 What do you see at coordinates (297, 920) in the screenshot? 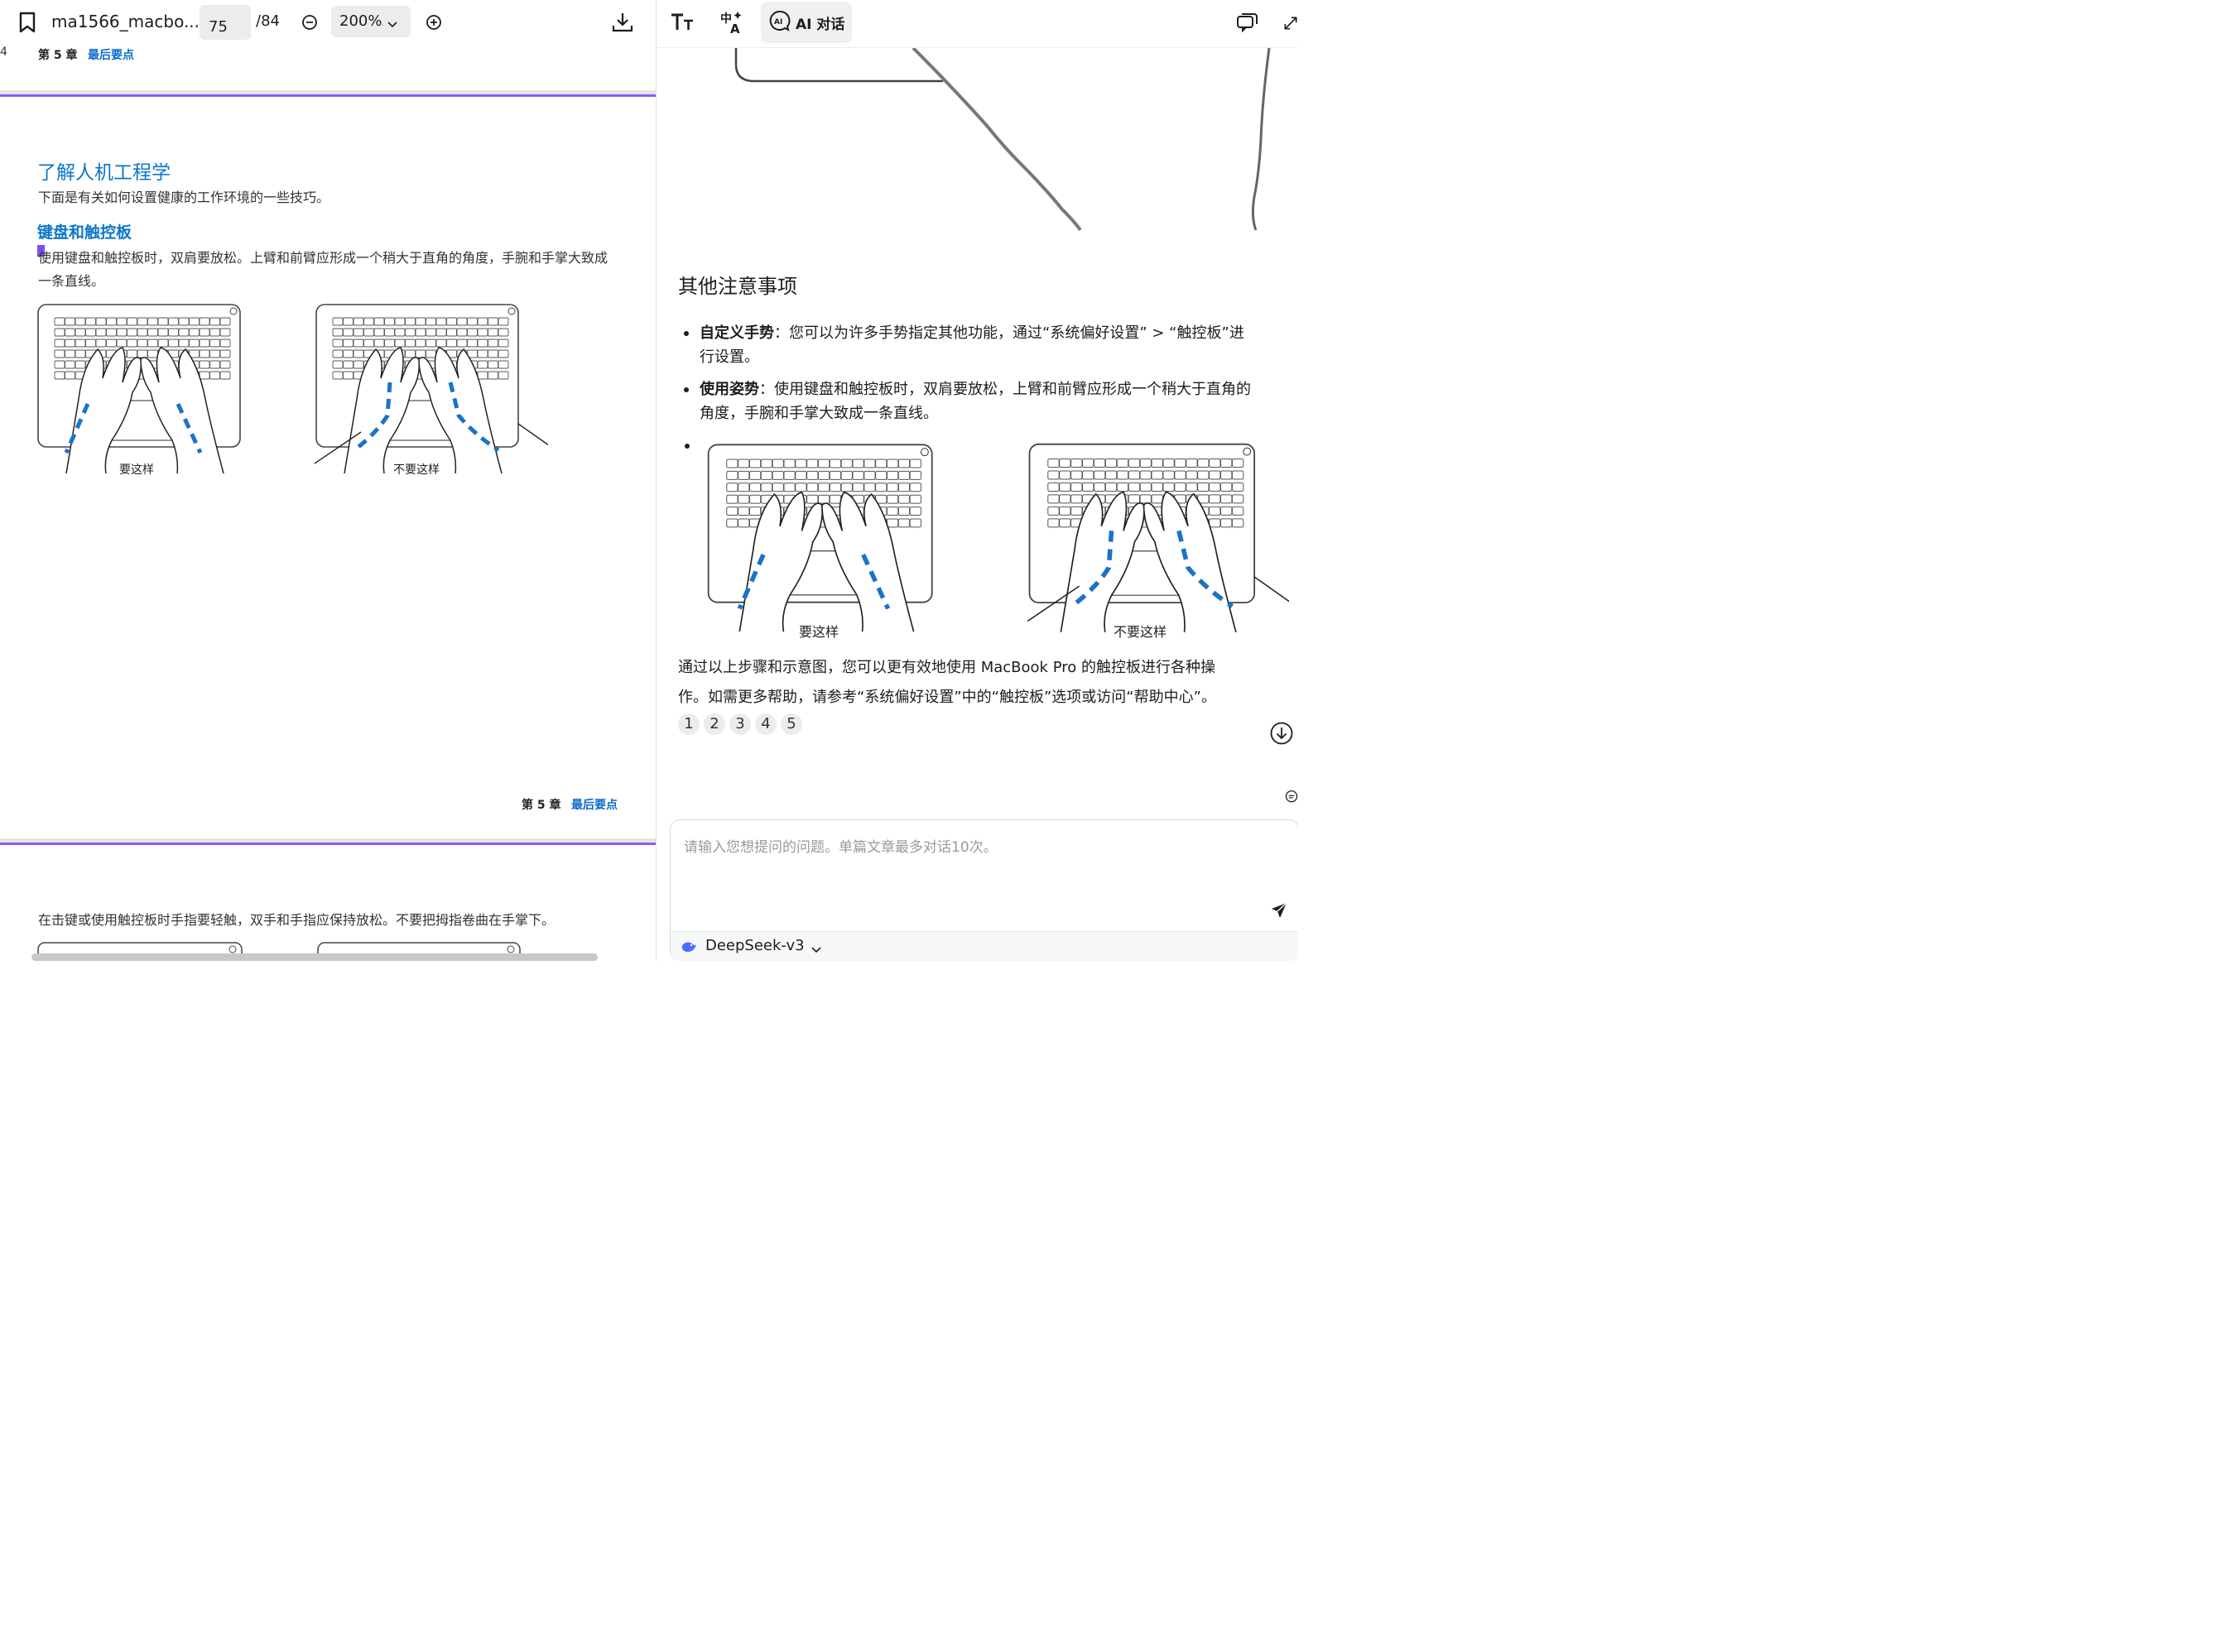
I see `next-page-text: 在击键或使用触控板时手指要轻触，双手和手指应保持放松。不要把拇指卷曲在手掌下。` at bounding box center [297, 920].